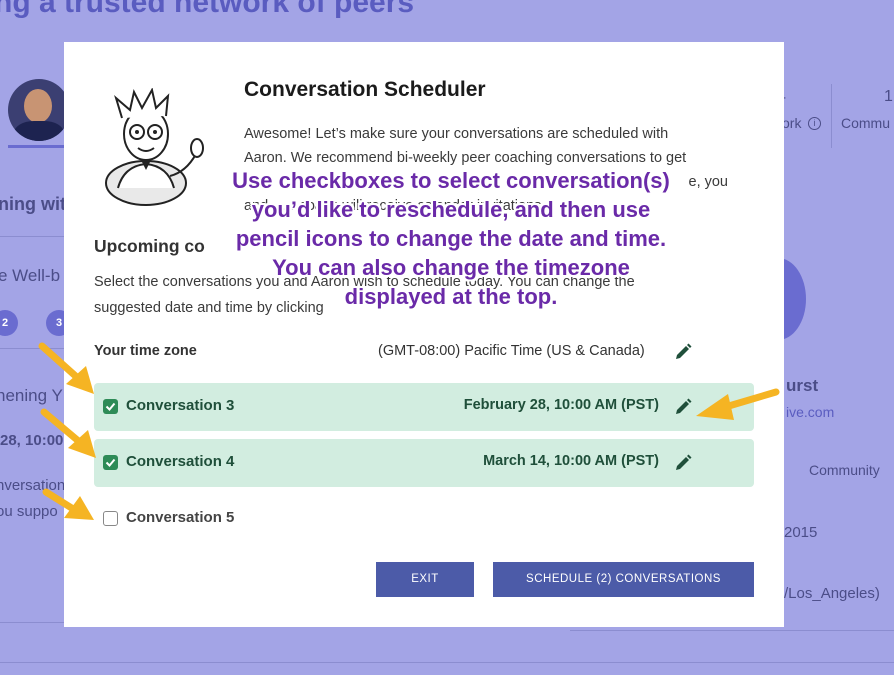  I want to click on left-subheading: e Well-b, so click(30, 275).